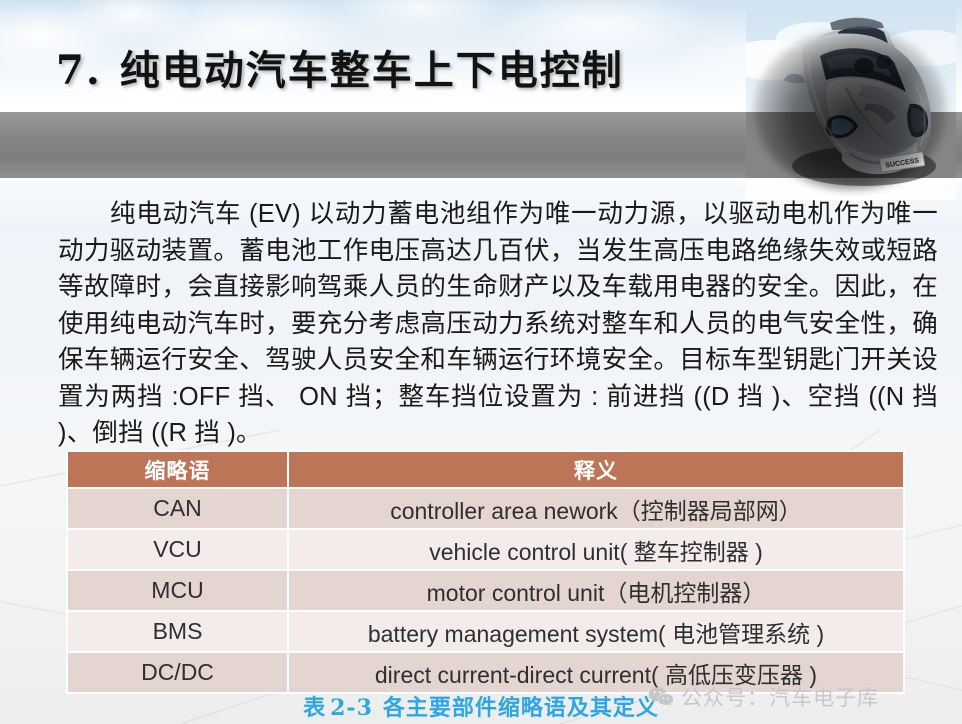  I want to click on table-header-abbr: 缩略语, so click(177, 469).